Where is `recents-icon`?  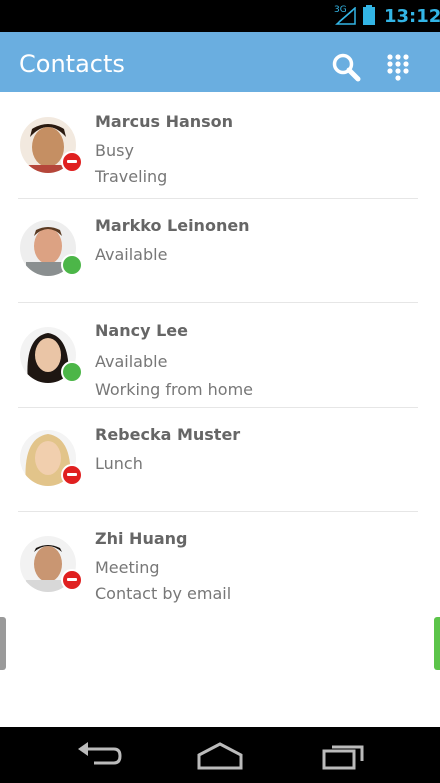 recents-icon is located at coordinates (343, 756).